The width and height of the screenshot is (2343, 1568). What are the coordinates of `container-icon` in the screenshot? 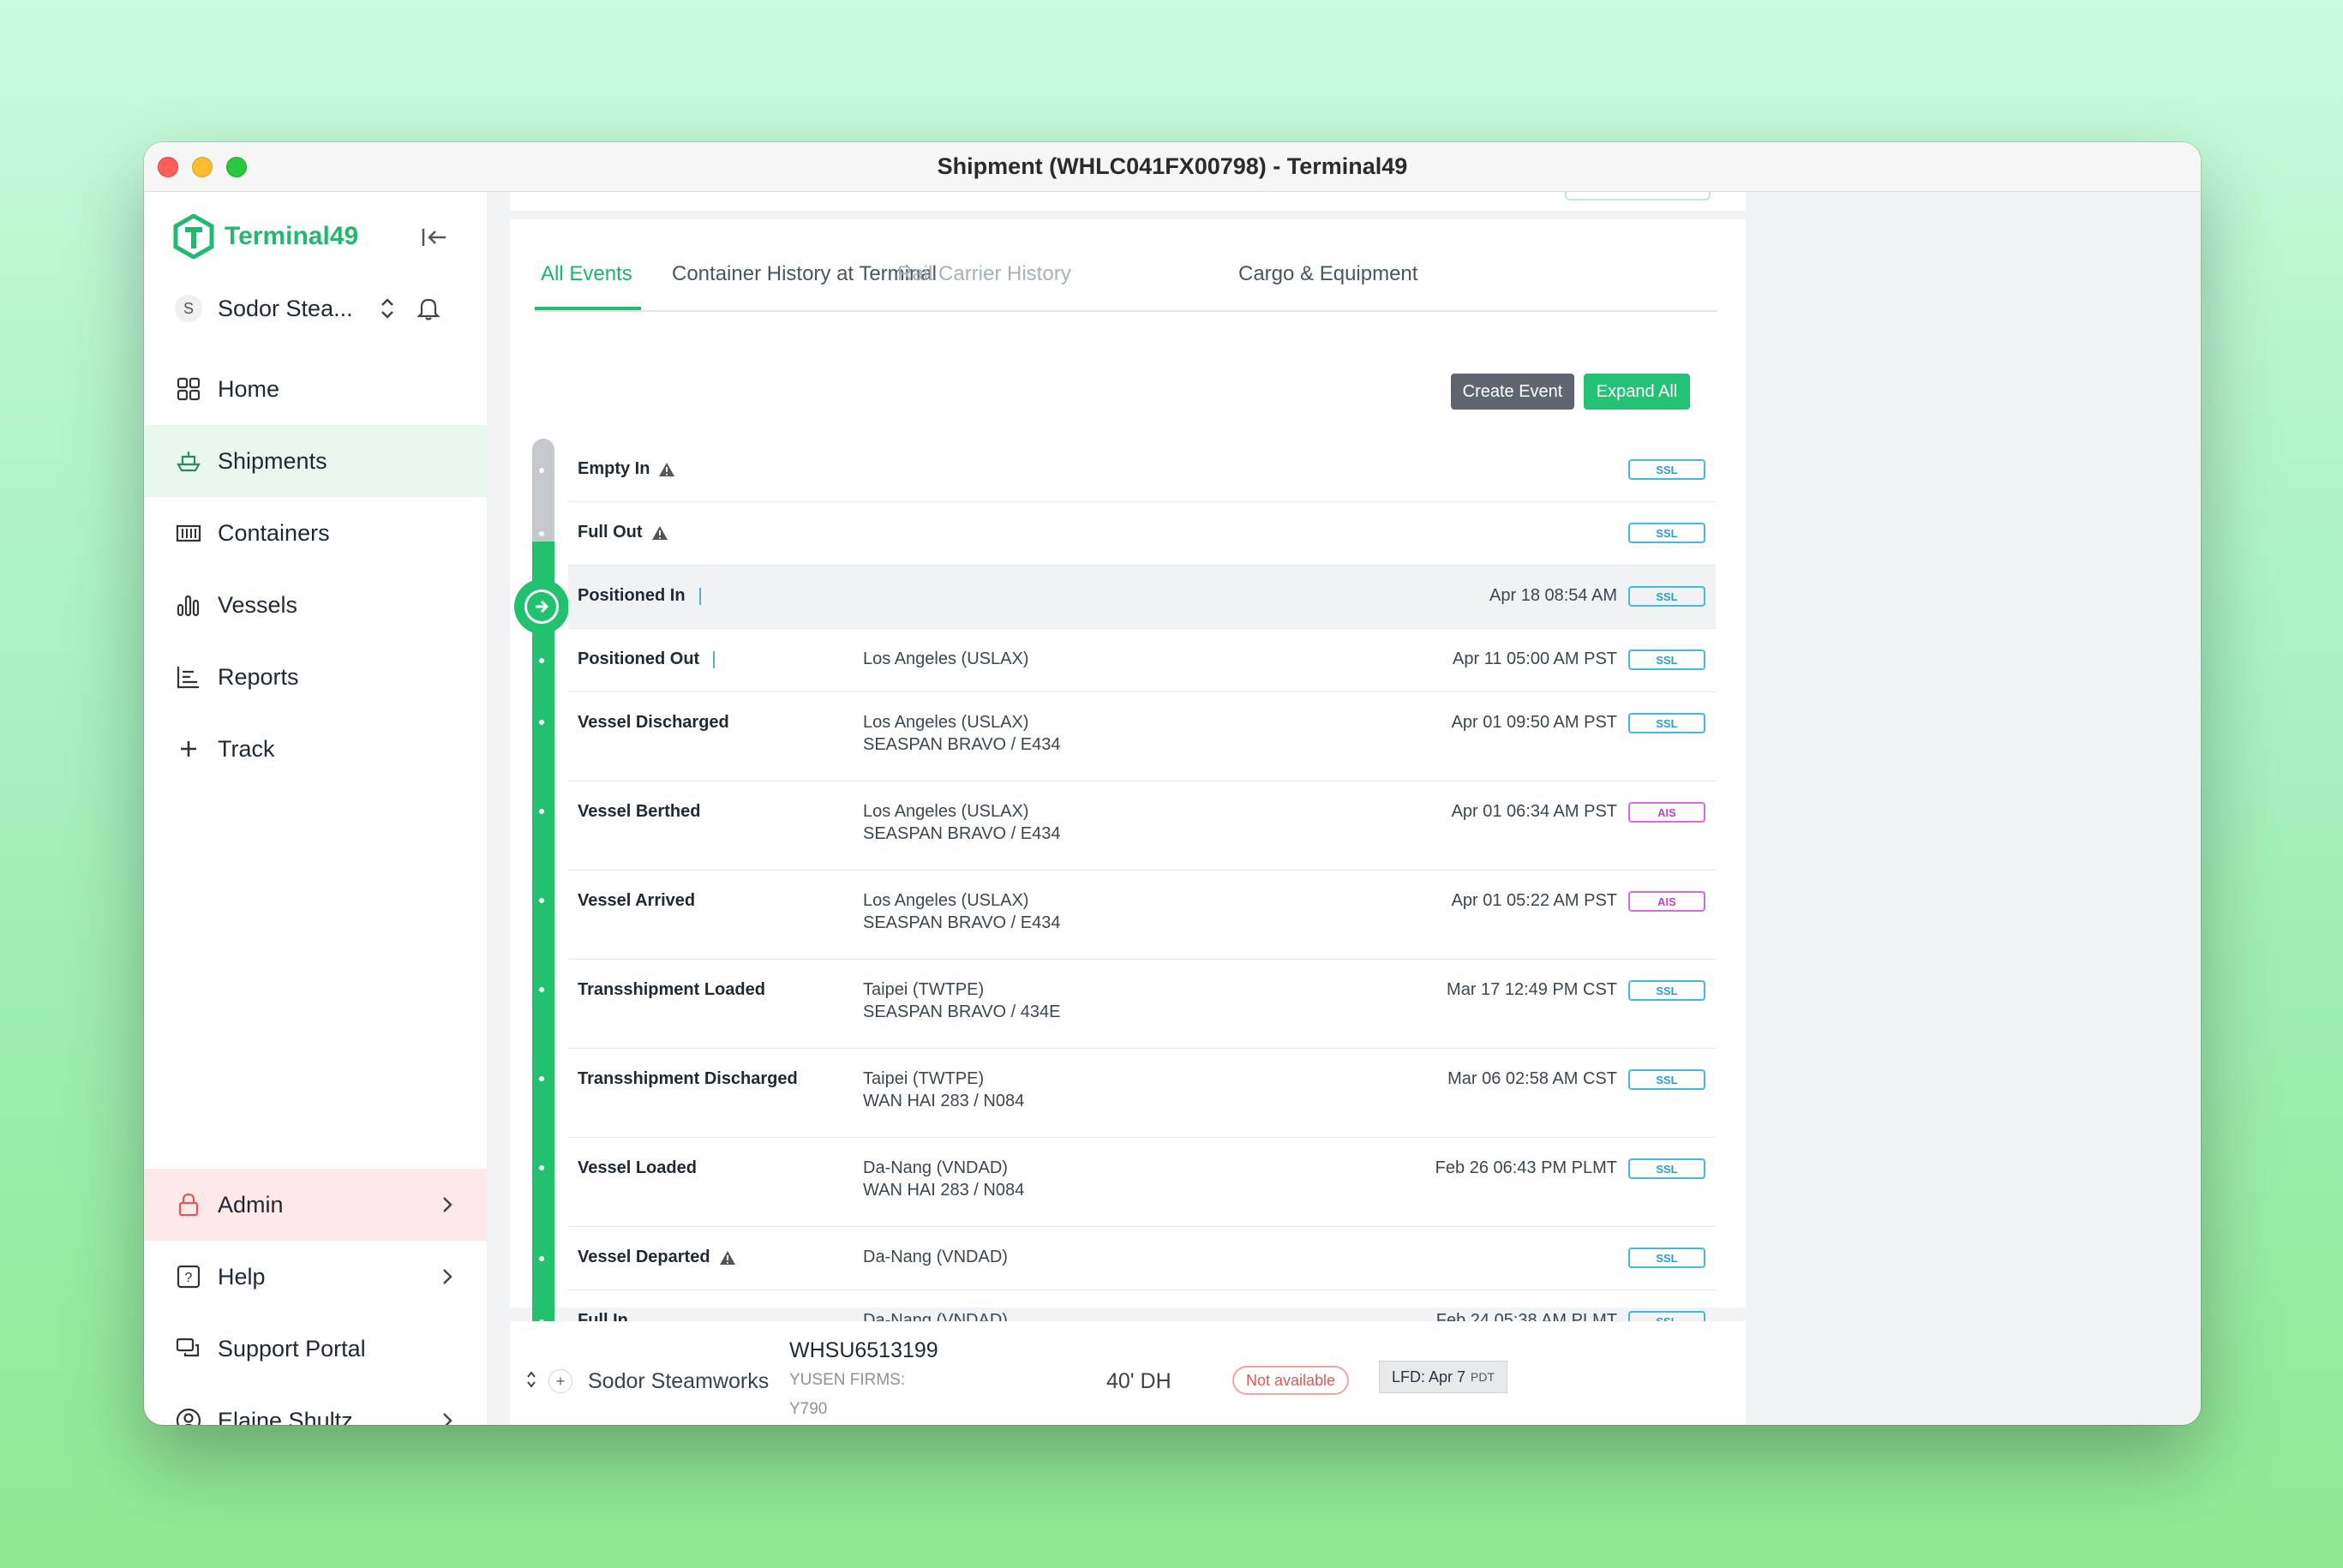 It's located at (188, 533).